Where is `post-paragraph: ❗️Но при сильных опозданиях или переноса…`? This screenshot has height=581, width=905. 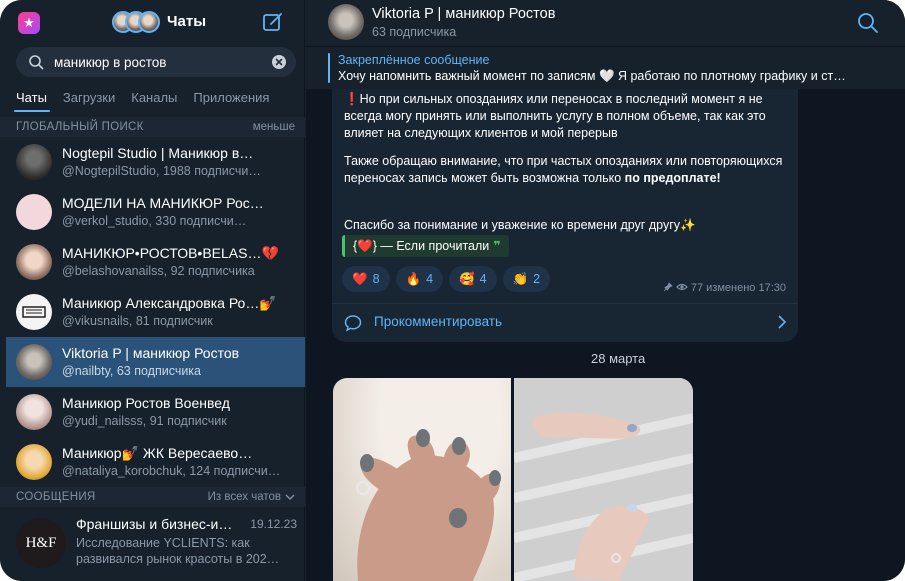 post-paragraph: ❗️Но при сильных опозданиях или переноса… is located at coordinates (555, 116).